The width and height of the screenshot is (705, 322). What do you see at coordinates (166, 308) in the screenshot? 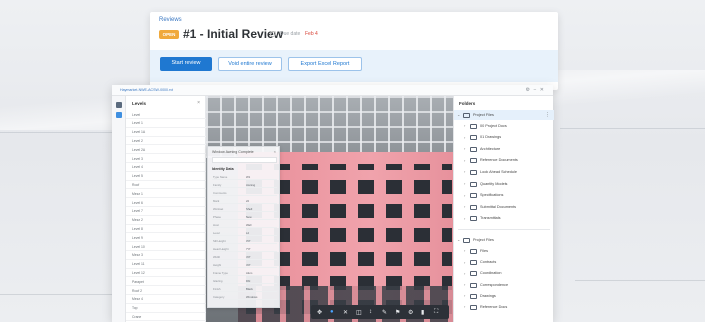
I see `level-row: Top` at bounding box center [166, 308].